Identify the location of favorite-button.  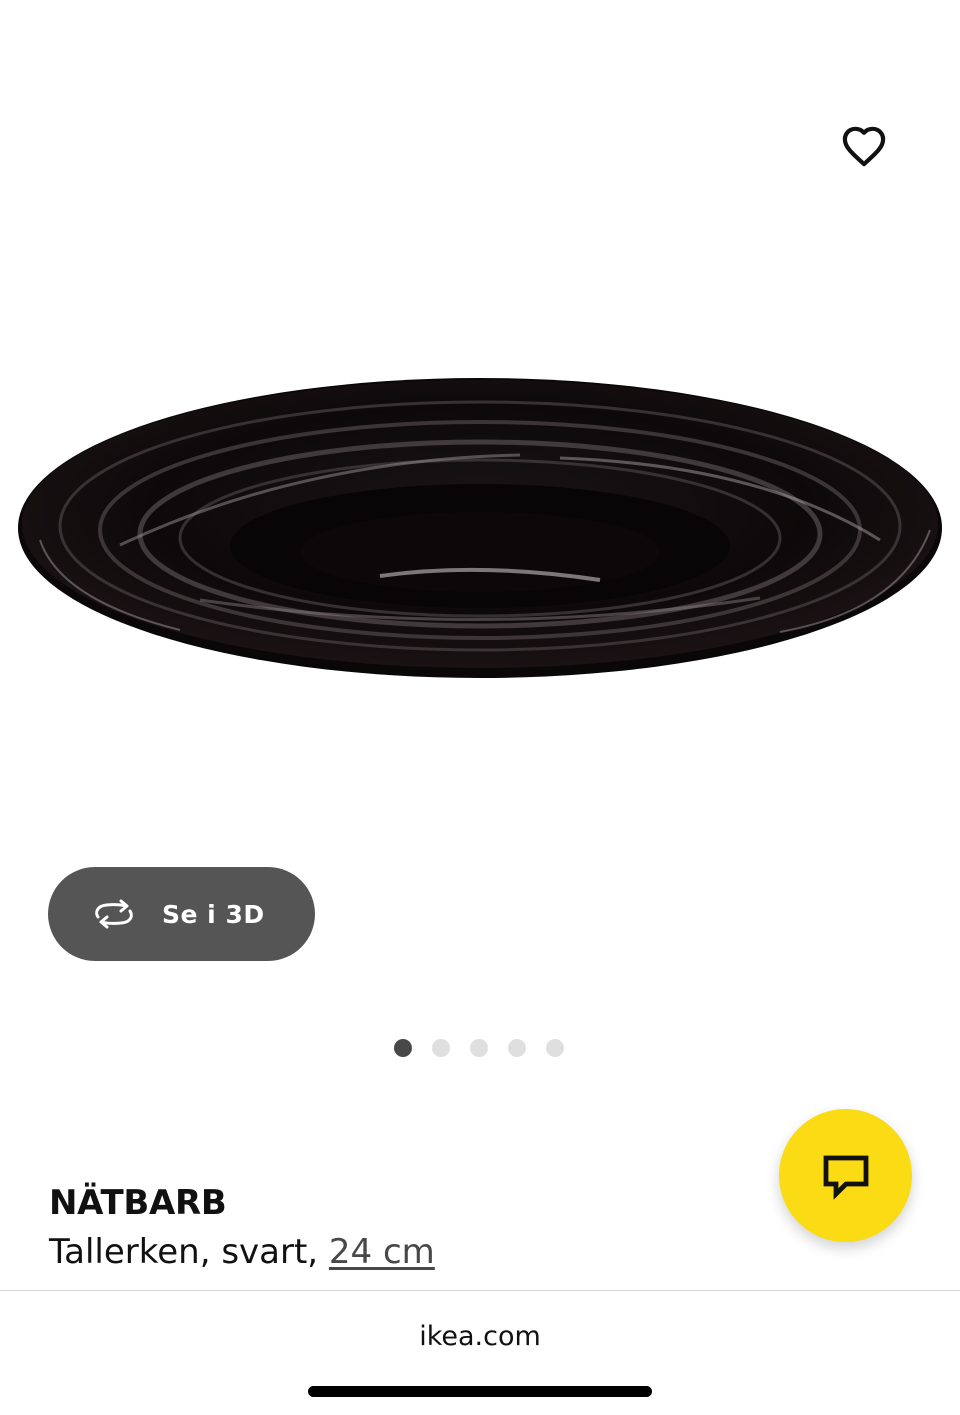
(864, 146).